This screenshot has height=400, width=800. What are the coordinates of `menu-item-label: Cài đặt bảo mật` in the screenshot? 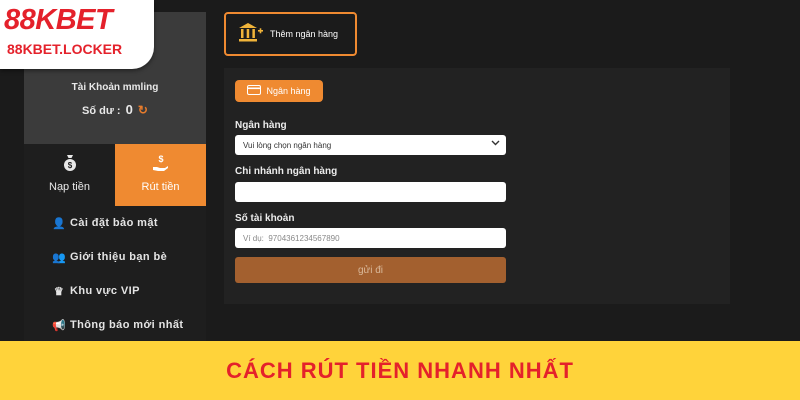 It's located at (114, 223).